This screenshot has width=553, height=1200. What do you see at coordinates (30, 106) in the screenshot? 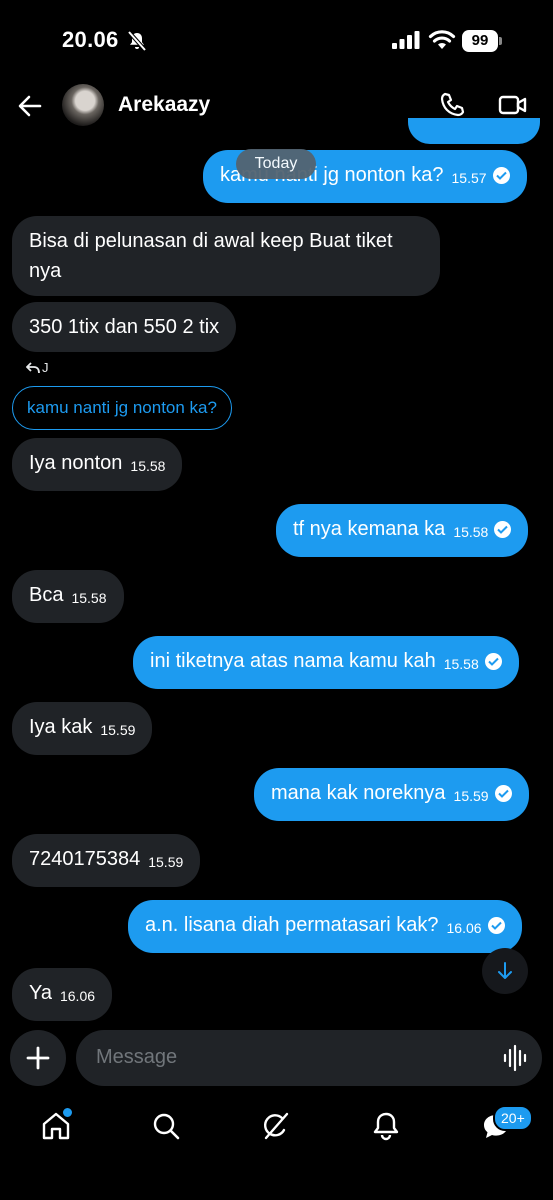
I see `back-arrow-icon` at bounding box center [30, 106].